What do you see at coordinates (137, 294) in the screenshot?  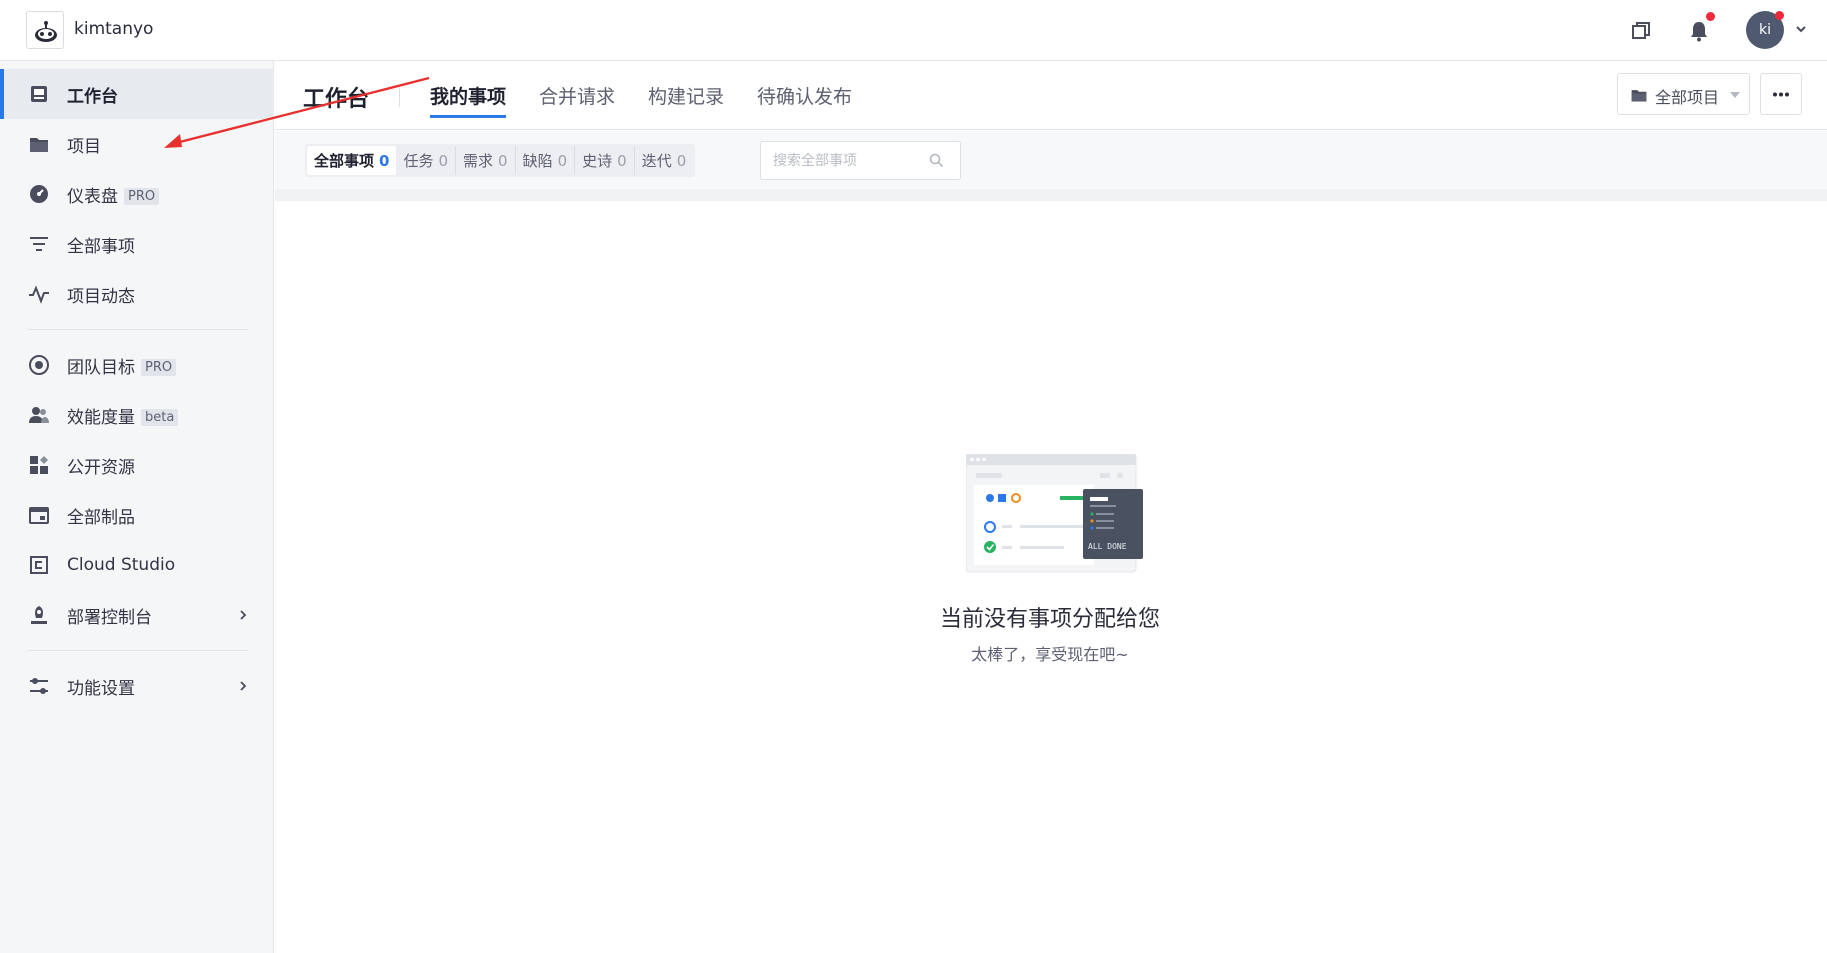 I see `sidebar-item-project-activity: 项目动态` at bounding box center [137, 294].